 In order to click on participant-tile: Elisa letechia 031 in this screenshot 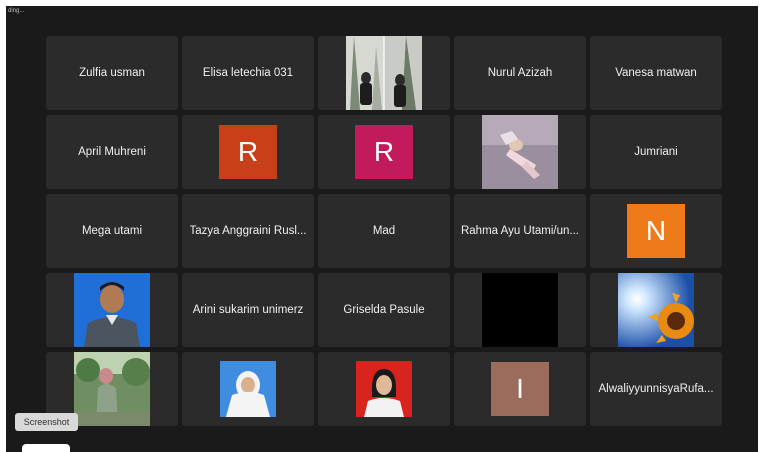, I will do `click(248, 73)`.